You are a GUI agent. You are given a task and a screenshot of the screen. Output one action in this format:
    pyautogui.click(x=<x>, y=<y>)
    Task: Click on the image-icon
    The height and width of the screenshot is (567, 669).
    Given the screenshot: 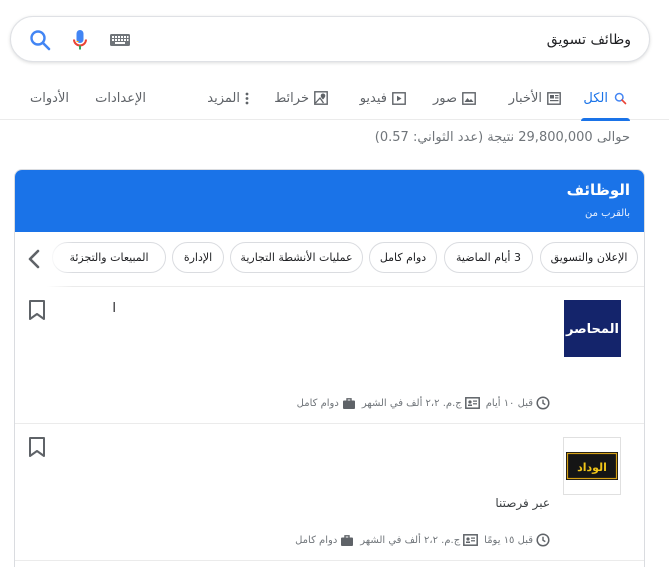 What is the action you would take?
    pyautogui.click(x=469, y=98)
    